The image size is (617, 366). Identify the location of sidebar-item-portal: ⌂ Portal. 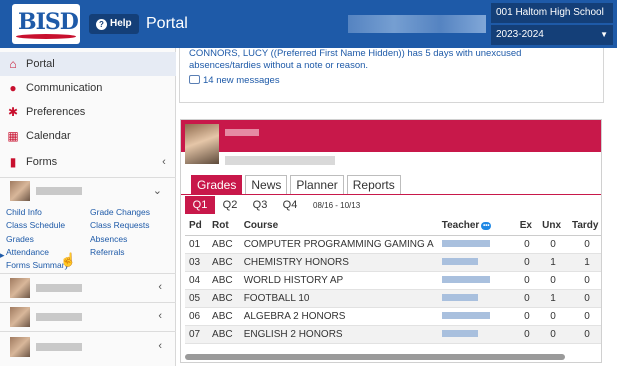
(88, 64).